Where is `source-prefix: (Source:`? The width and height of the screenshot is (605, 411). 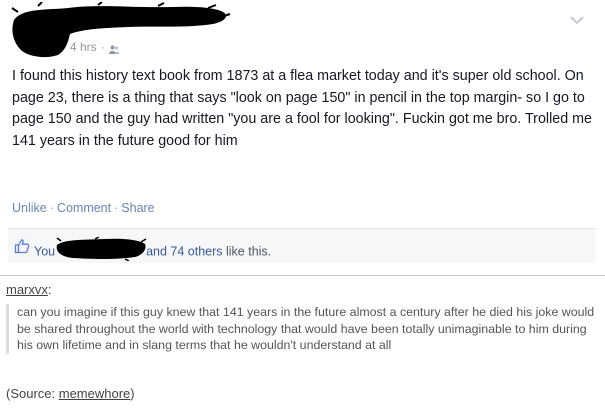 source-prefix: (Source: is located at coordinates (32, 393).